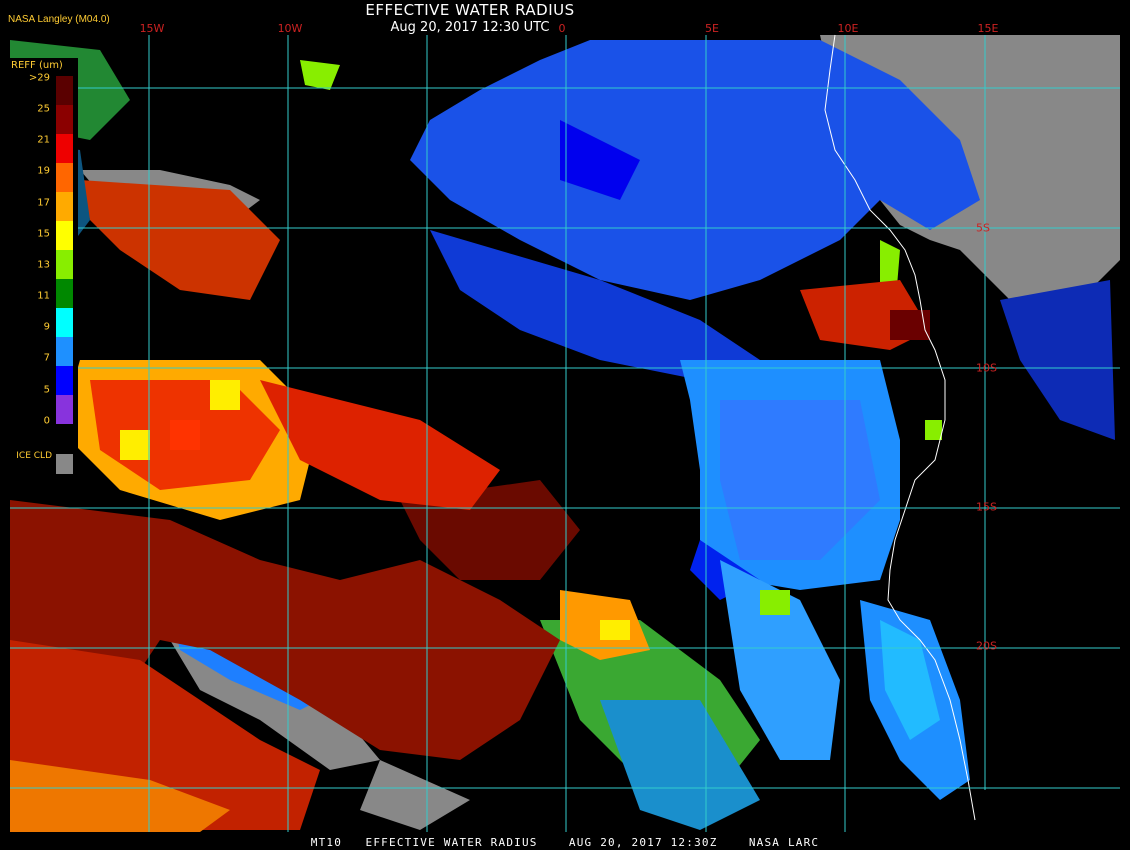  What do you see at coordinates (562, 28) in the screenshot?
I see `lon-label-0: 0` at bounding box center [562, 28].